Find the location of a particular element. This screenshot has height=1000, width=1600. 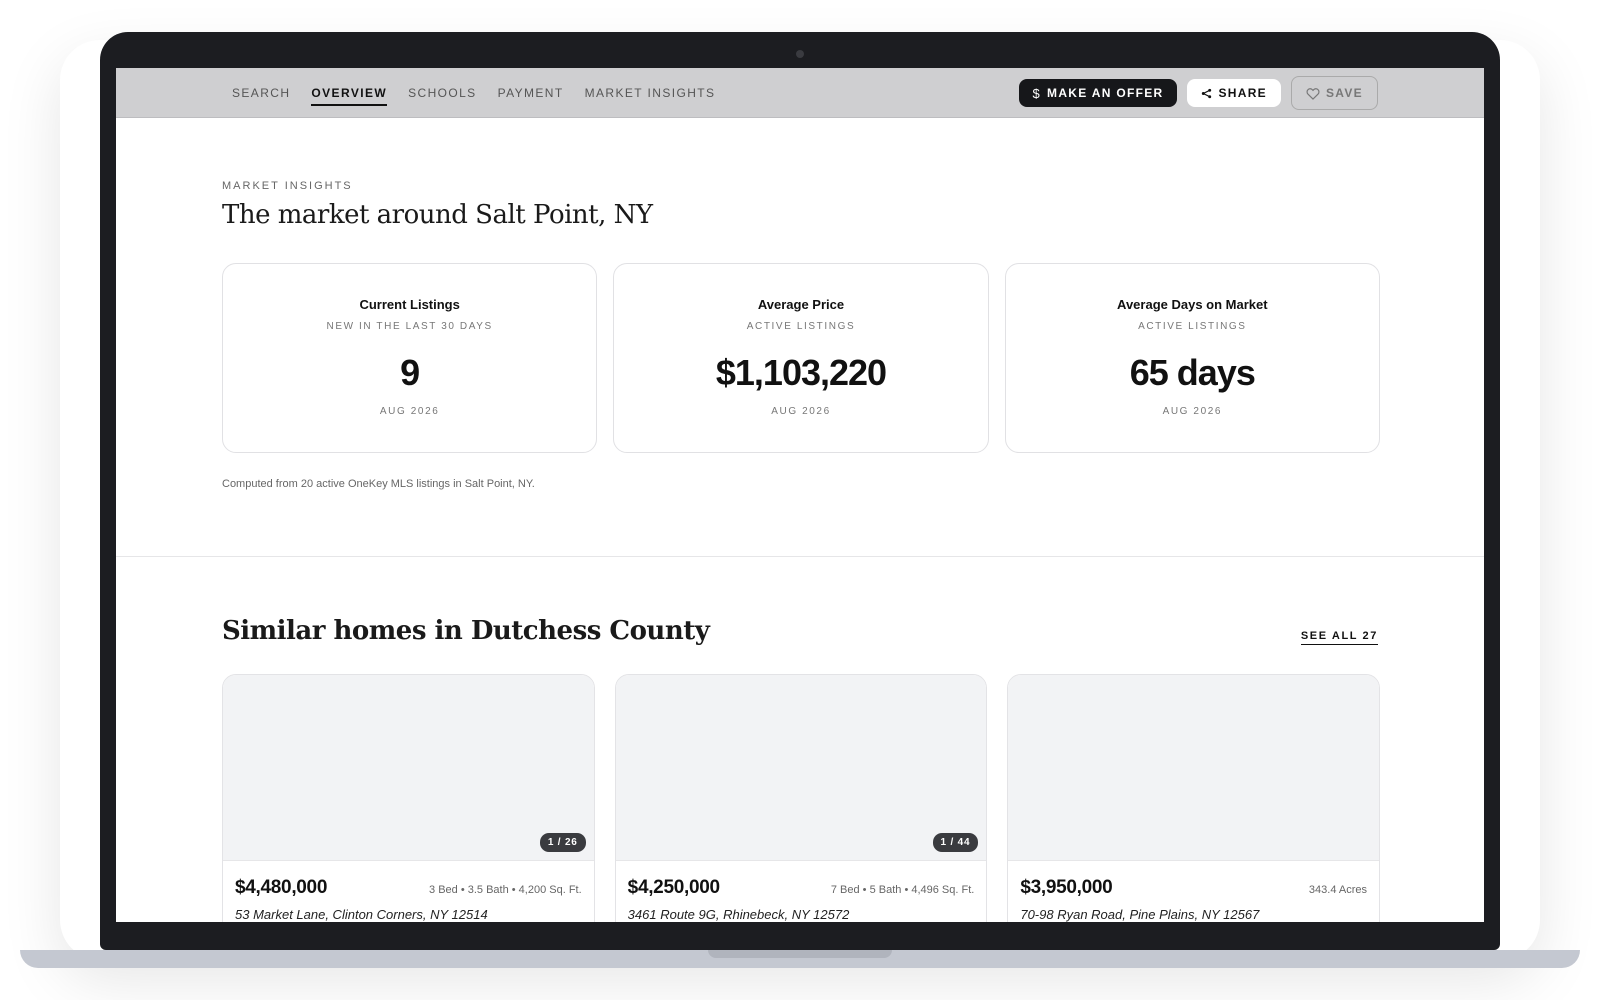

market-eyebrow: MARKET INSIGHTS is located at coordinates (287, 186).